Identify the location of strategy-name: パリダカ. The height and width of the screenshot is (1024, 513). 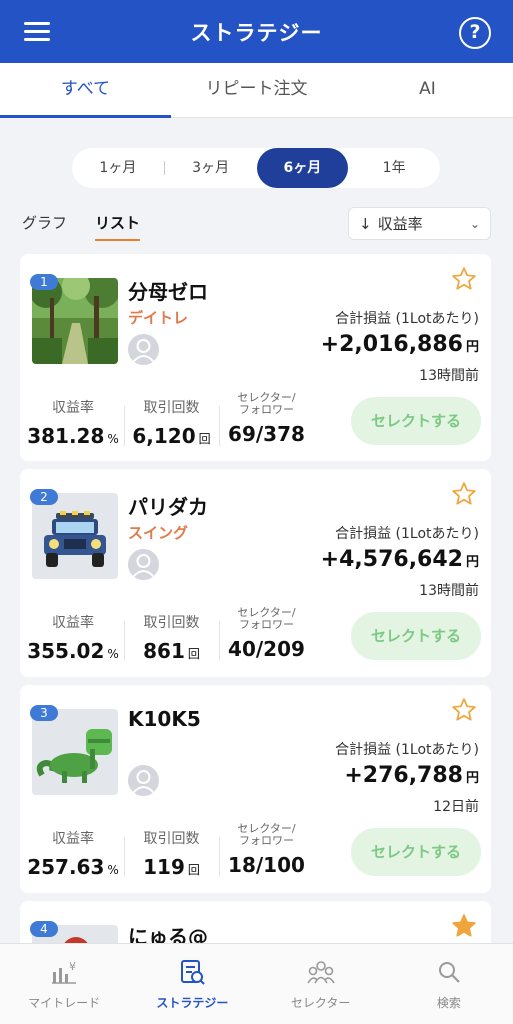
(168, 507).